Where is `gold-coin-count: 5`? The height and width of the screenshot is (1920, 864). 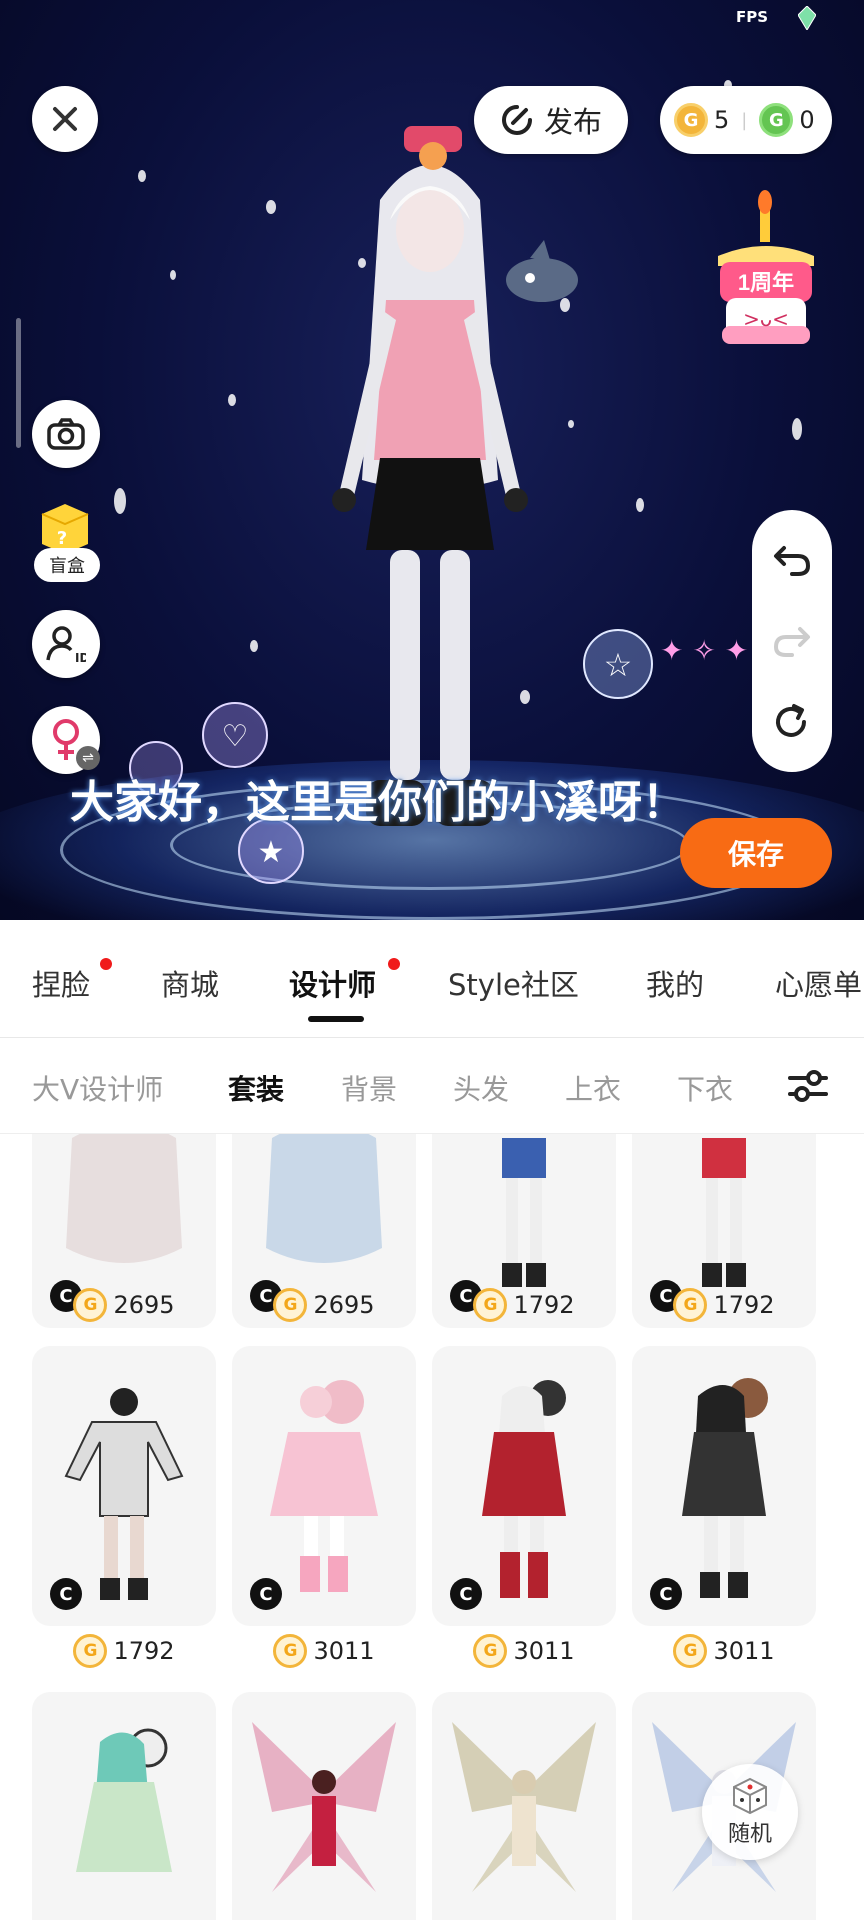
gold-coin-count: 5 is located at coordinates (722, 120).